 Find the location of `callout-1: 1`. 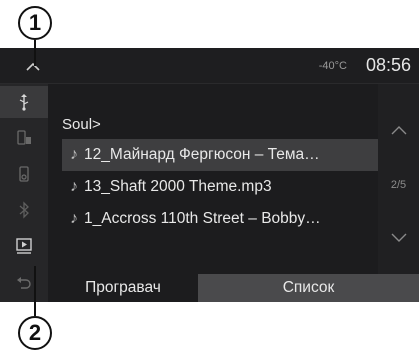

callout-1: 1 is located at coordinates (35, 23).